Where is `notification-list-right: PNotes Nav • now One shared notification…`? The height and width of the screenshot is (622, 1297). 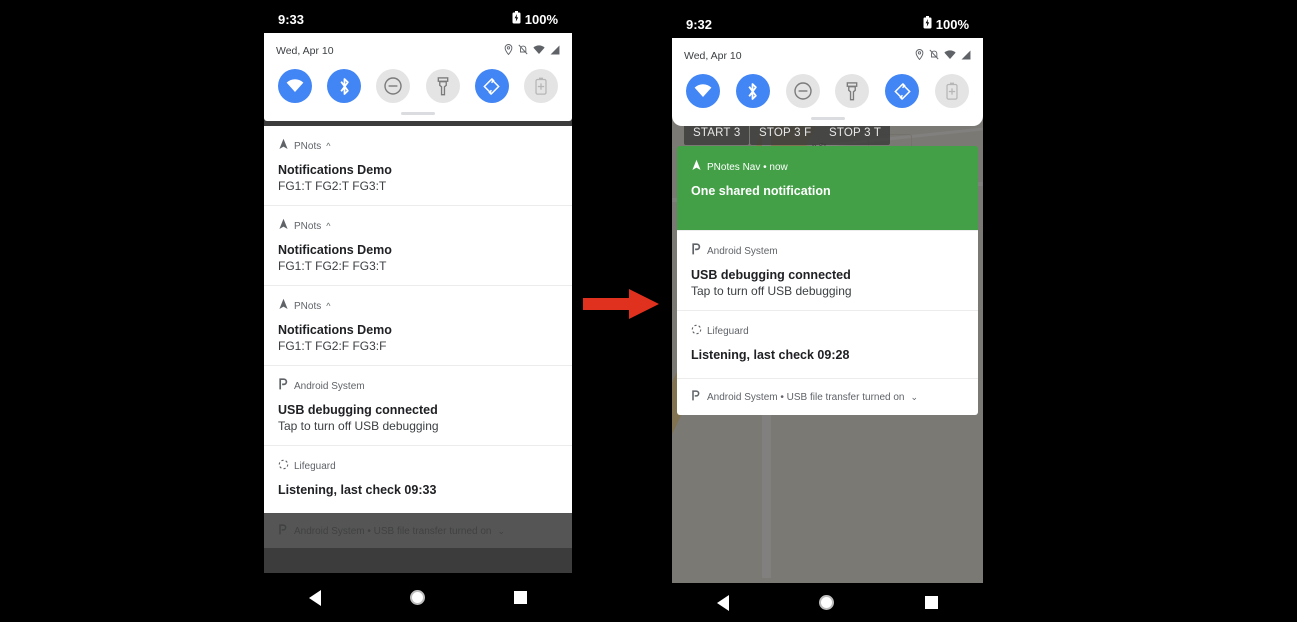 notification-list-right: PNotes Nav • now One shared notification… is located at coordinates (827, 280).